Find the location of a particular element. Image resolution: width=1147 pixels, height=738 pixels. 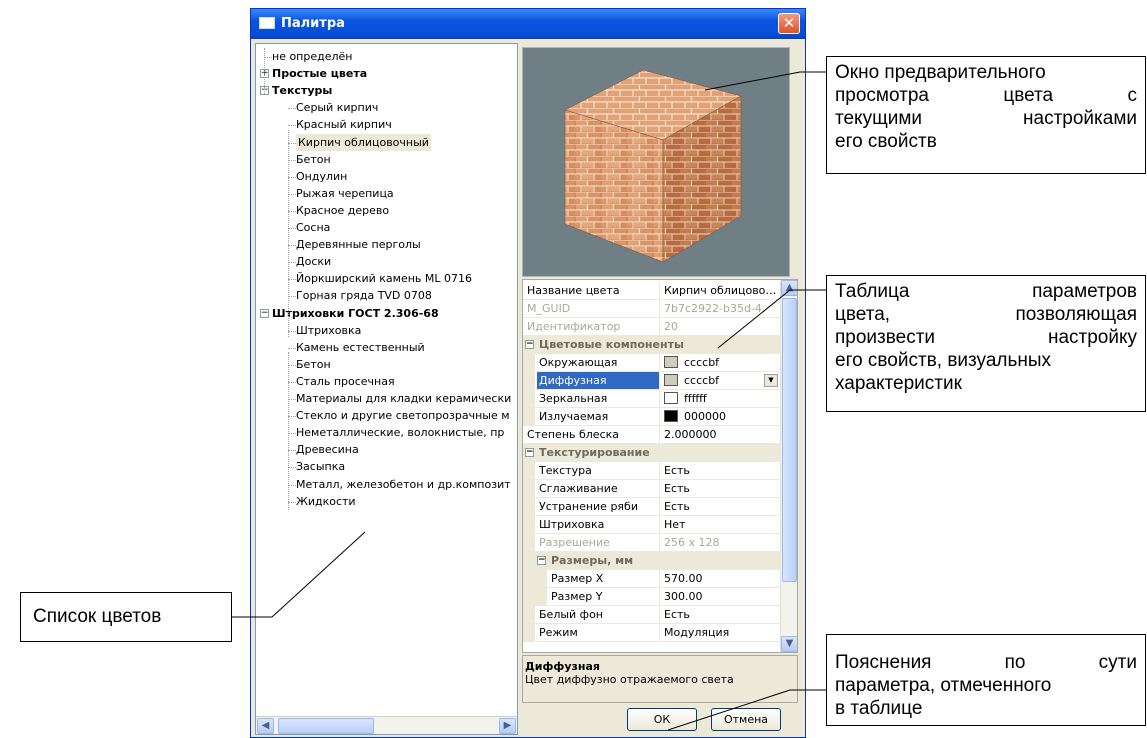

tree-item: Материалы для кладки керамически is located at coordinates (403, 398).